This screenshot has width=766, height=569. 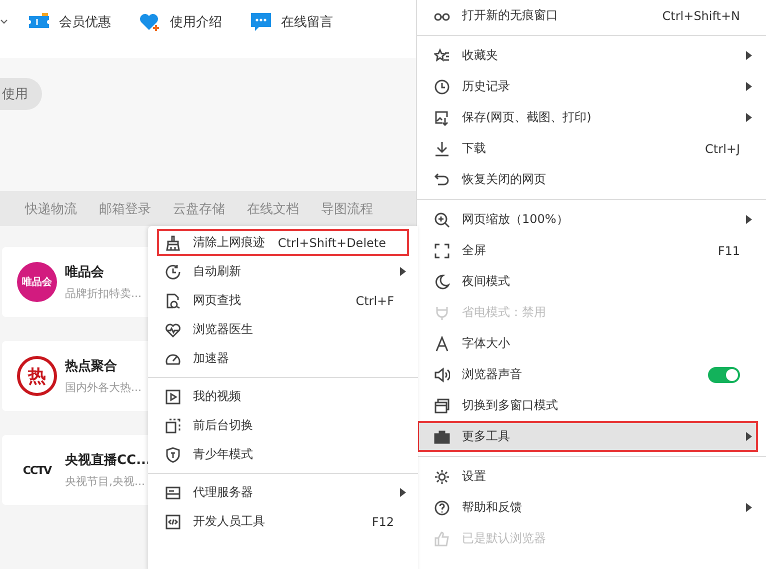 What do you see at coordinates (383, 521) in the screenshot?
I see `shortcut-text: F12` at bounding box center [383, 521].